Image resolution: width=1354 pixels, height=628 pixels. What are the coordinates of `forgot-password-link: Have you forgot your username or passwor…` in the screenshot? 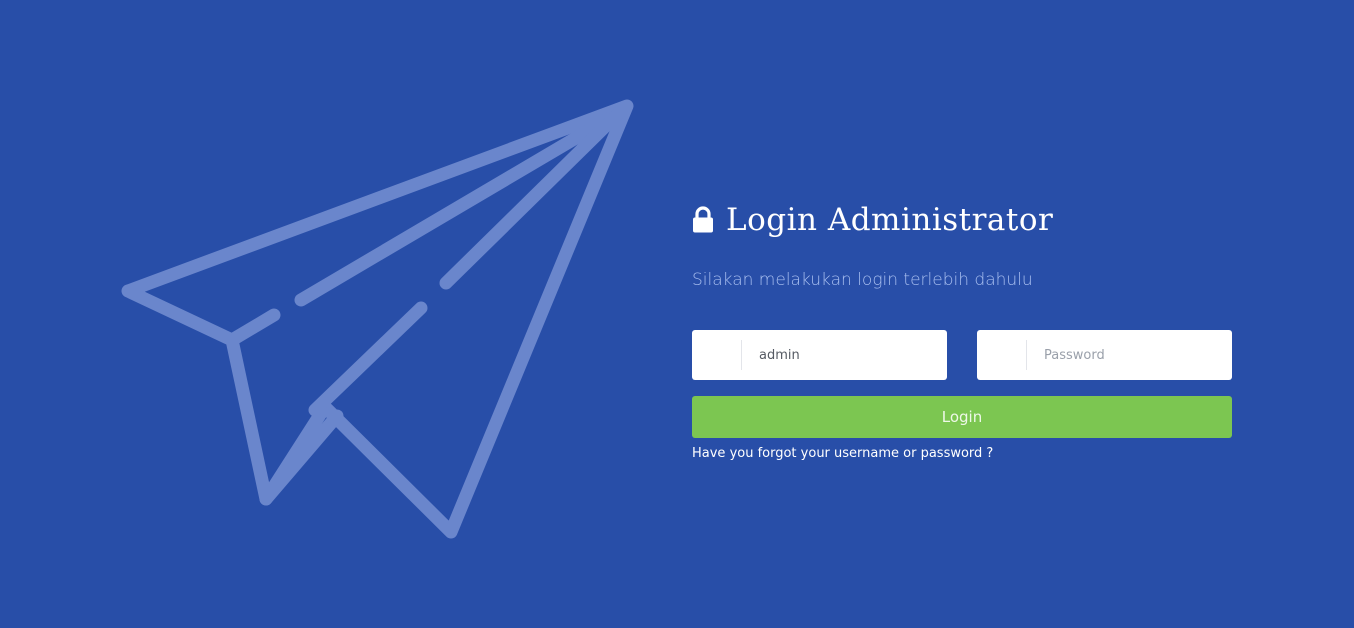 It's located at (842, 453).